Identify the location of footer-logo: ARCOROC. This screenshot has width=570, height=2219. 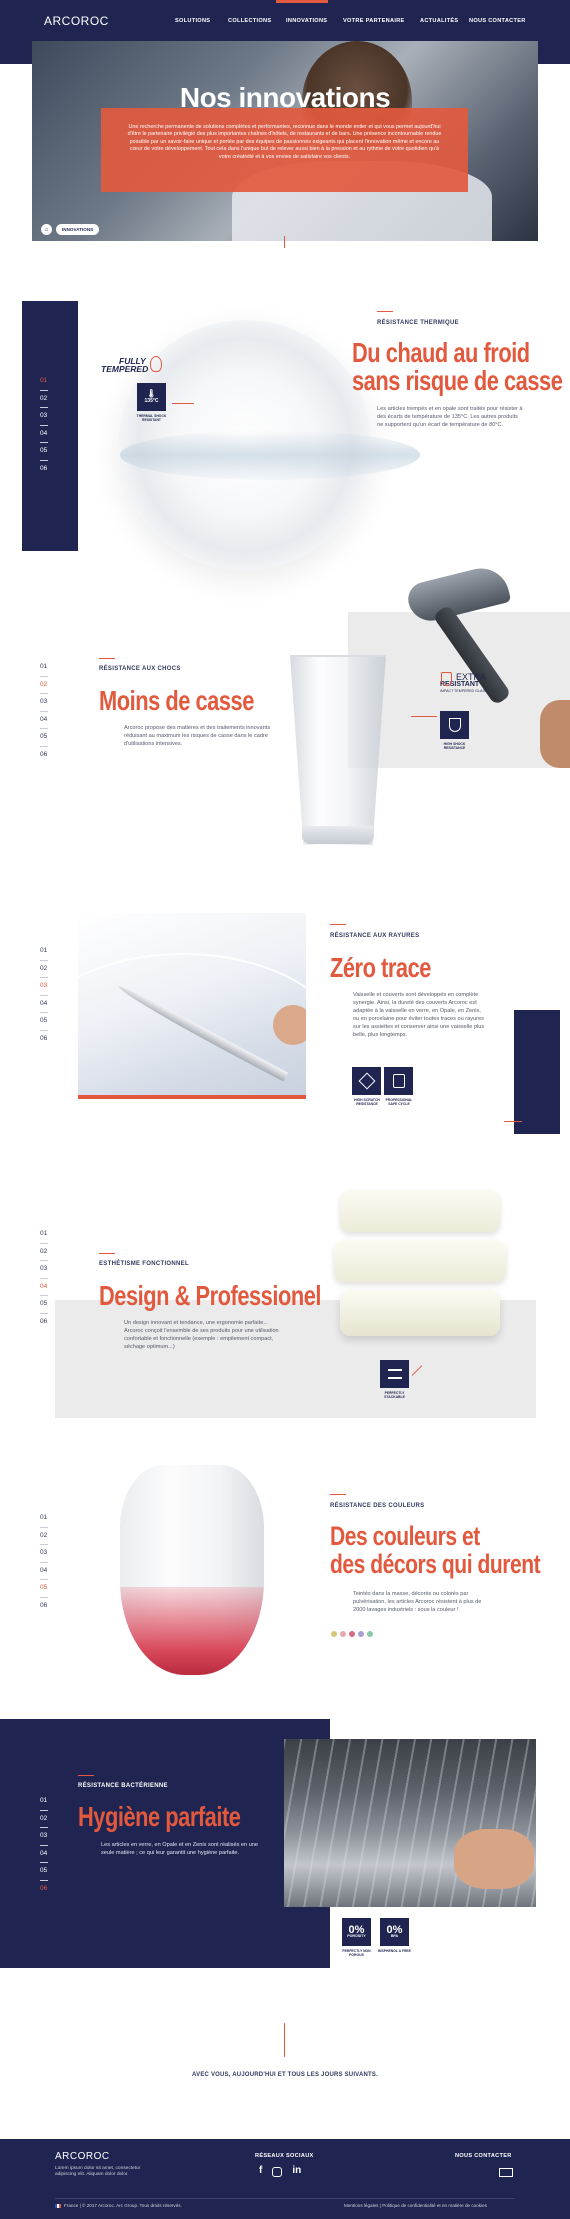
(82, 2156).